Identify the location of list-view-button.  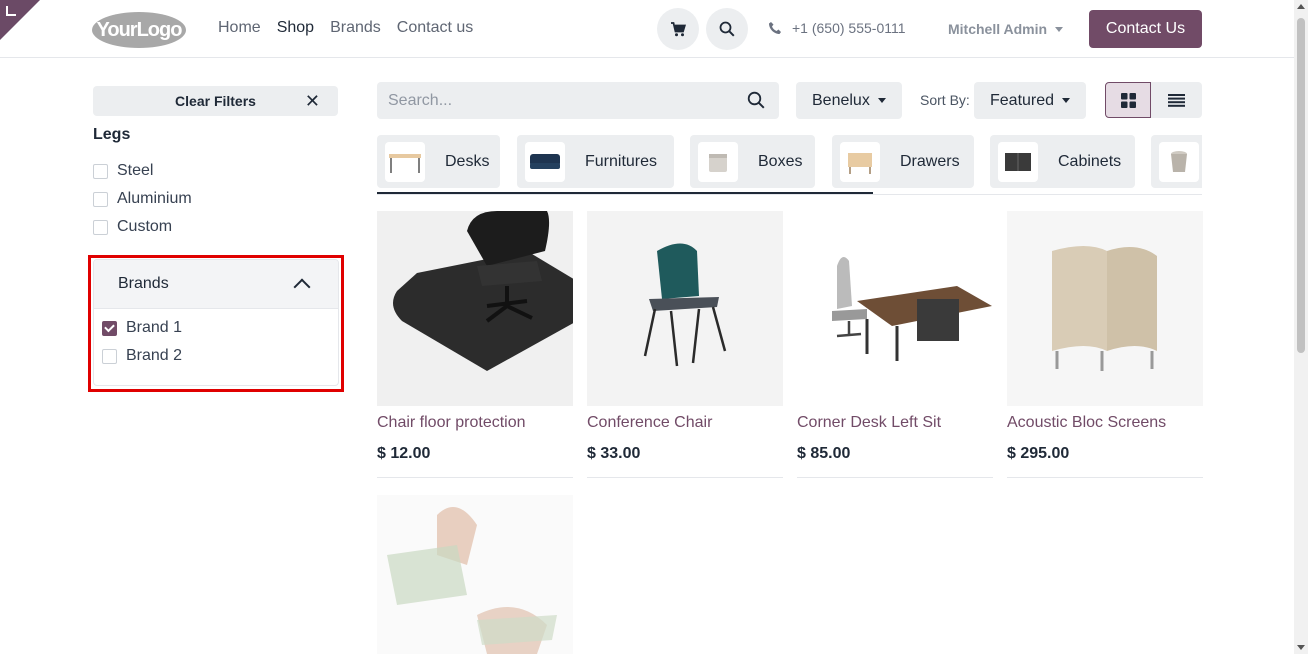
(1176, 100).